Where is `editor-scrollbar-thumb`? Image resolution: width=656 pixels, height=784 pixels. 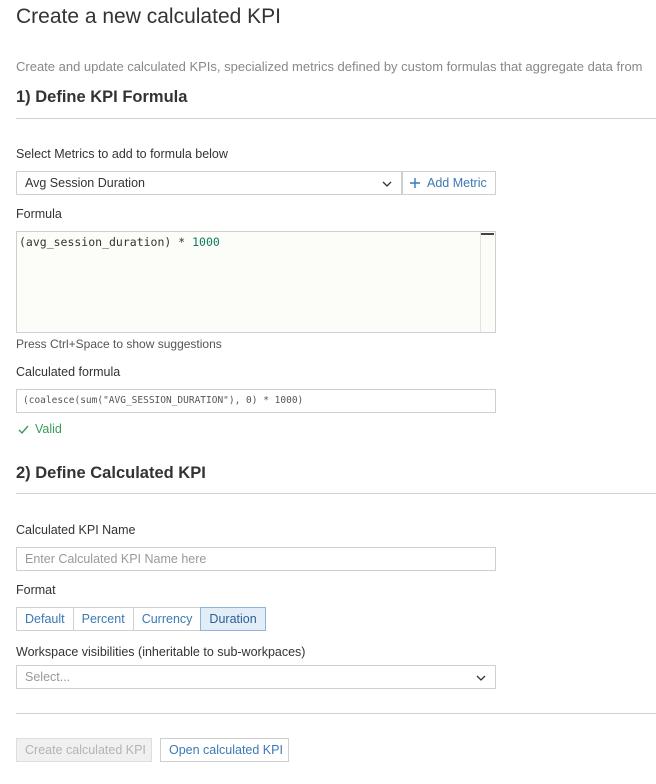 editor-scrollbar-thumb is located at coordinates (487, 234).